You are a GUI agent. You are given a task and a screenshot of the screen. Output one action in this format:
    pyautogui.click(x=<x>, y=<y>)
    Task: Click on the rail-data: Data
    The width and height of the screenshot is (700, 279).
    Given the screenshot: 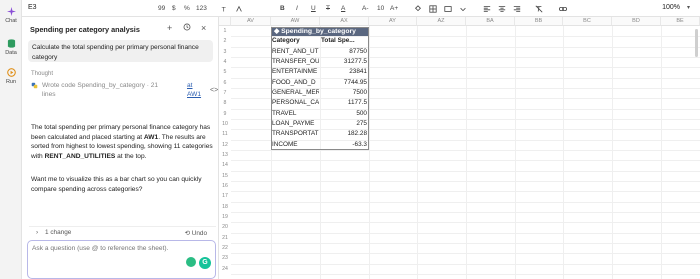 What is the action you would take?
    pyautogui.click(x=11, y=47)
    